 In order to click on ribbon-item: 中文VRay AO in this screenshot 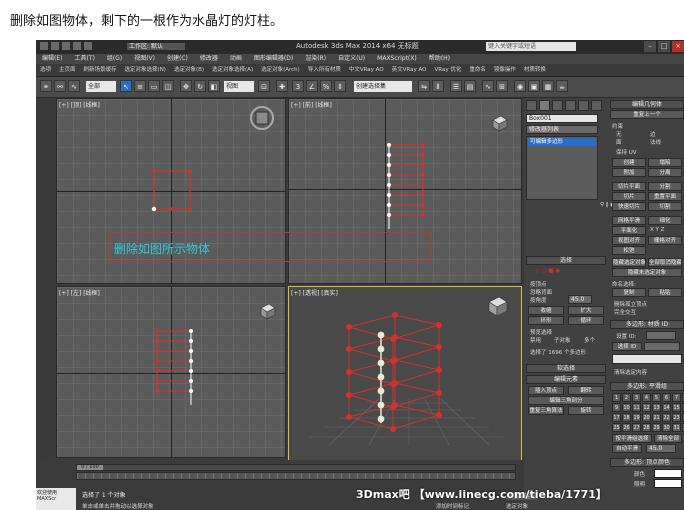, I will do `click(366, 70)`.